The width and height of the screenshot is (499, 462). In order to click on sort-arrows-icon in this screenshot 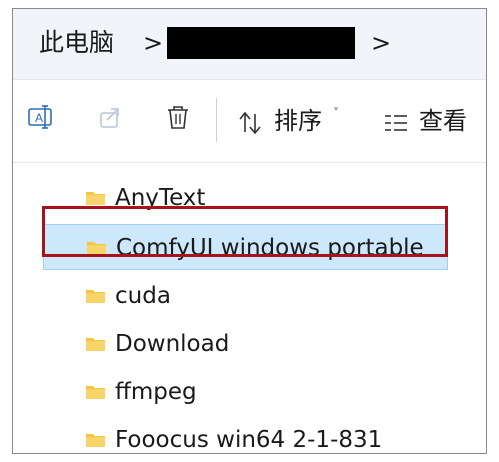, I will do `click(250, 123)`.